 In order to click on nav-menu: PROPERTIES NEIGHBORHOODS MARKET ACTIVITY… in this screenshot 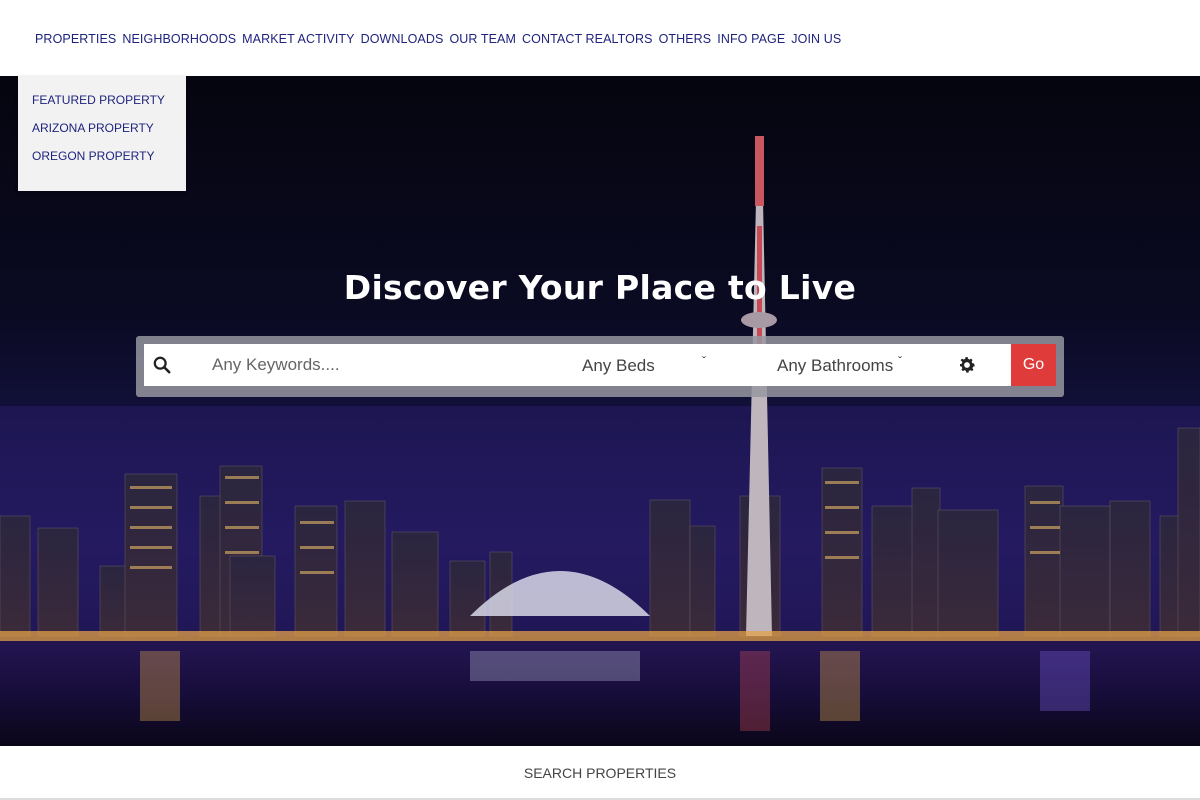, I will do `click(441, 39)`.